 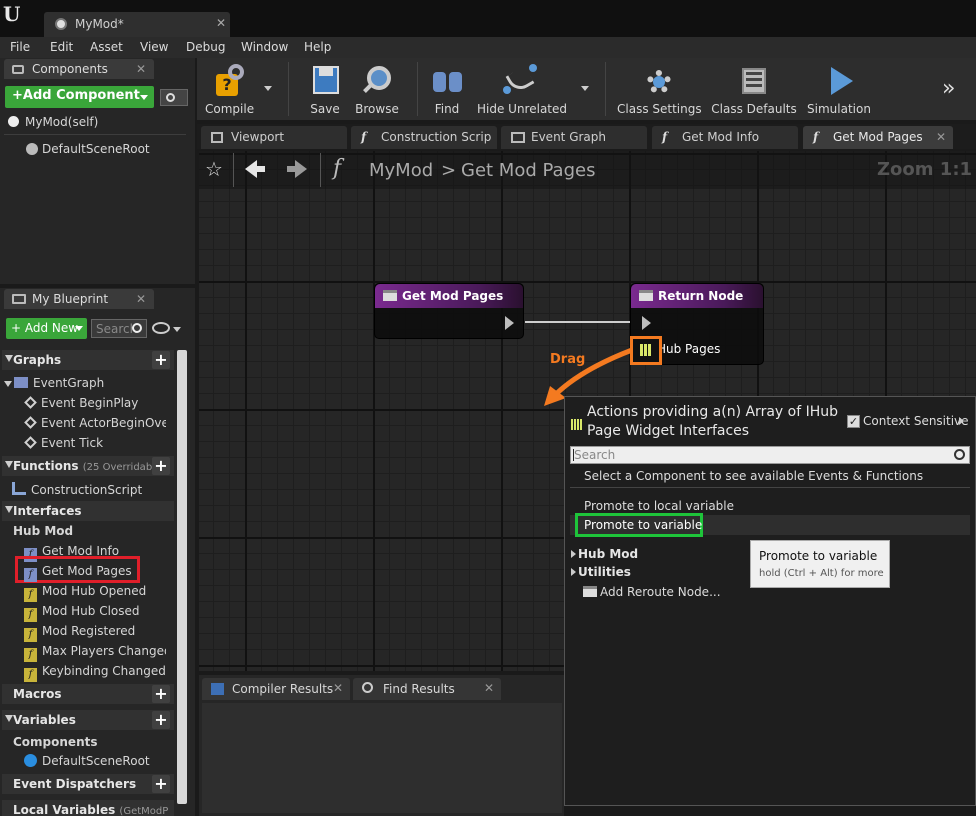 I want to click on hide-unrelated-button: Hide Unrelated, so click(x=522, y=89).